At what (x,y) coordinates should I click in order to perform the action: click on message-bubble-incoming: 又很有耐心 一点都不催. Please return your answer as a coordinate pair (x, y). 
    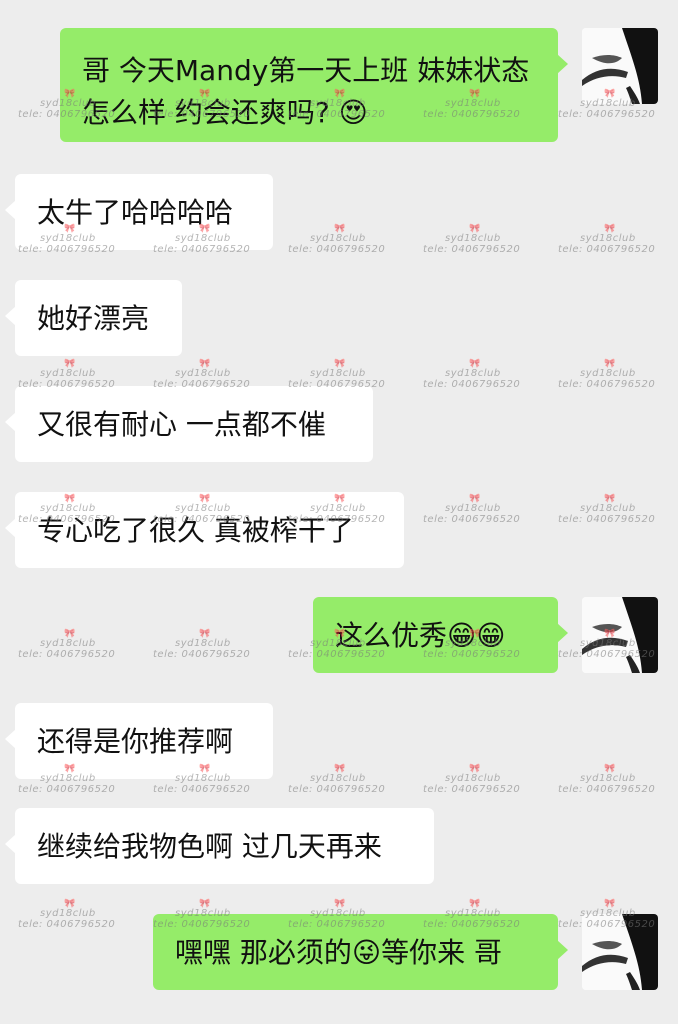
    Looking at the image, I should click on (189, 424).